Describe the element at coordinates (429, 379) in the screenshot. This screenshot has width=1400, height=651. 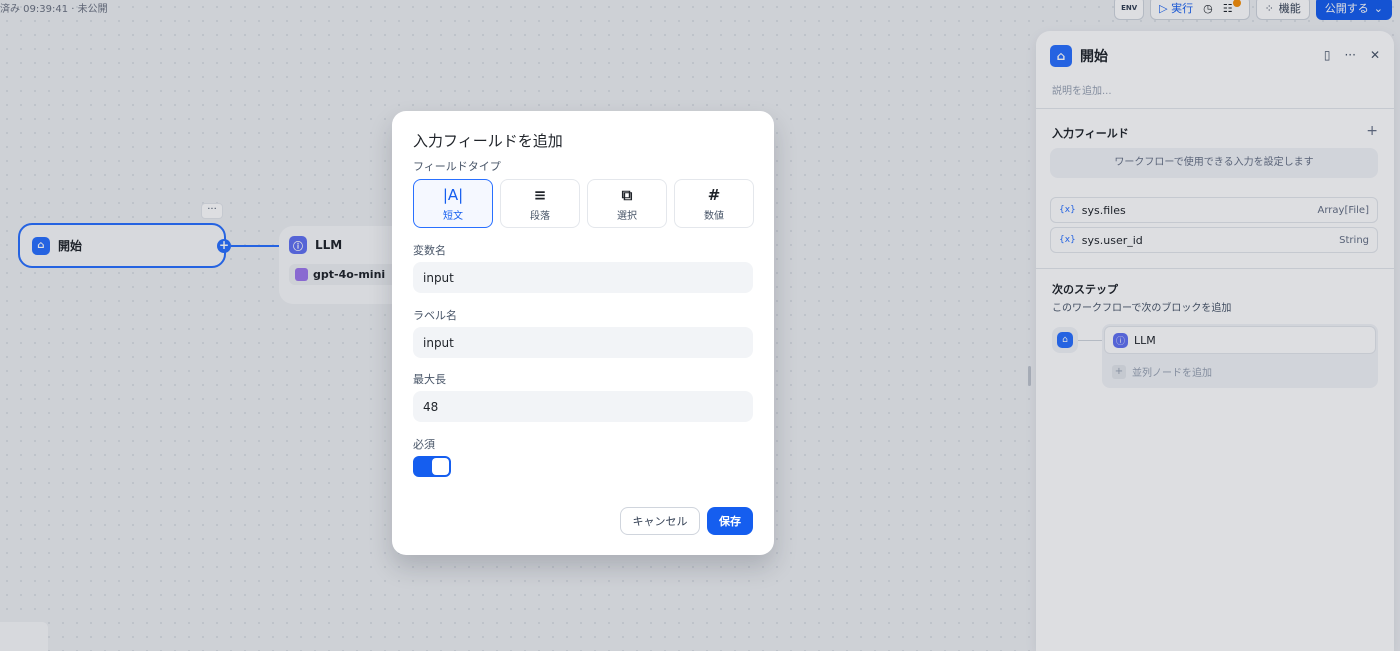
I see `max-length-label: 最大長` at that location.